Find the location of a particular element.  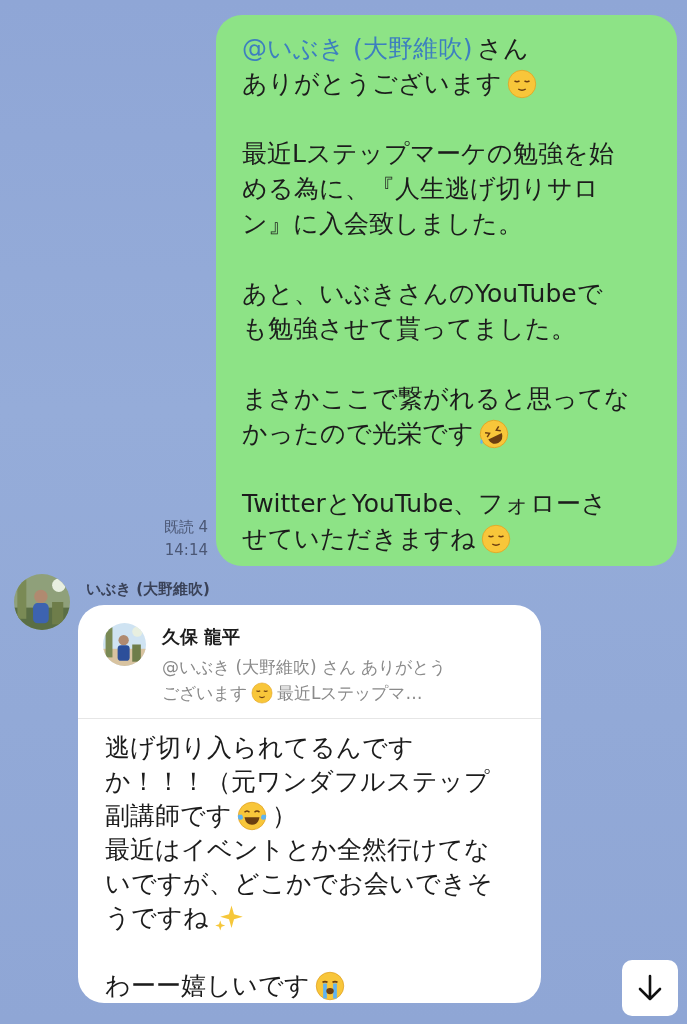

message-text: うですね is located at coordinates (157, 917).